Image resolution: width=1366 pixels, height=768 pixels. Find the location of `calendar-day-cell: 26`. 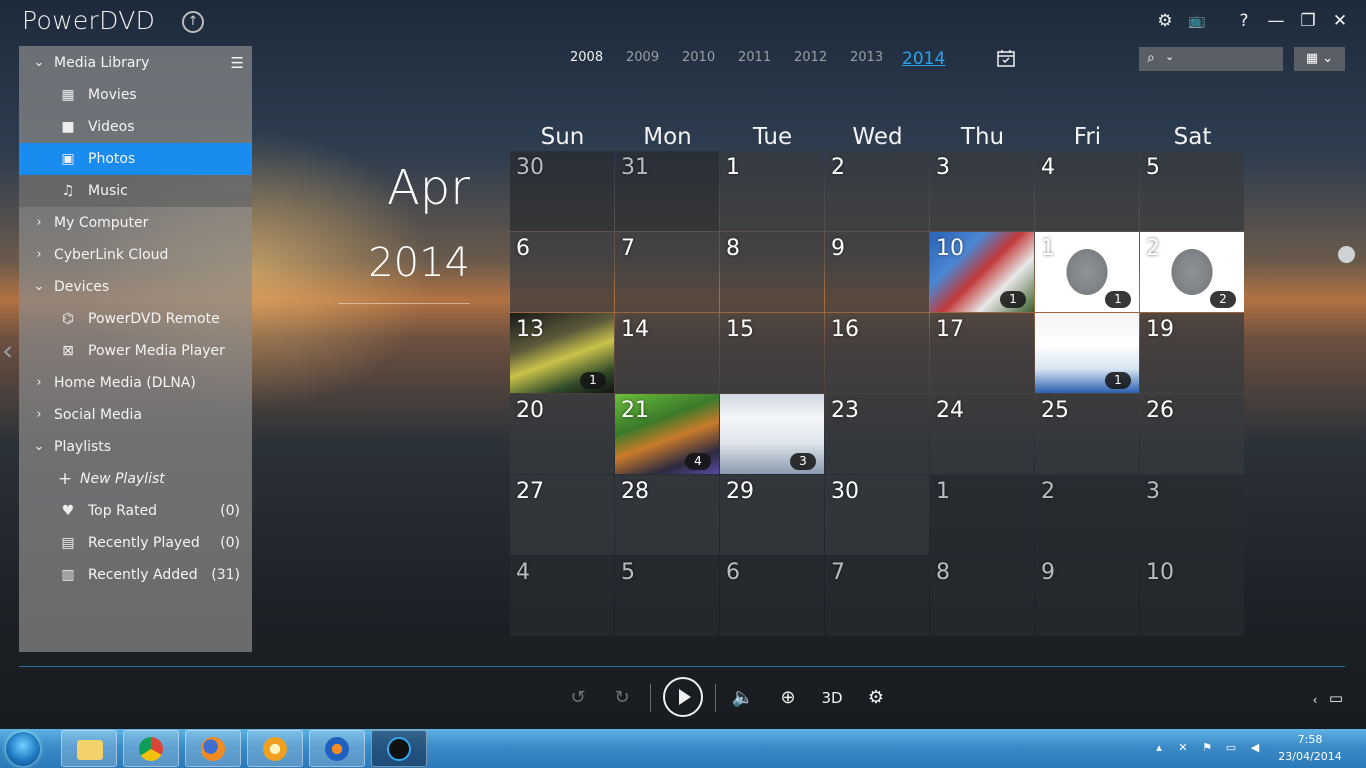

calendar-day-cell: 26 is located at coordinates (1192, 434).